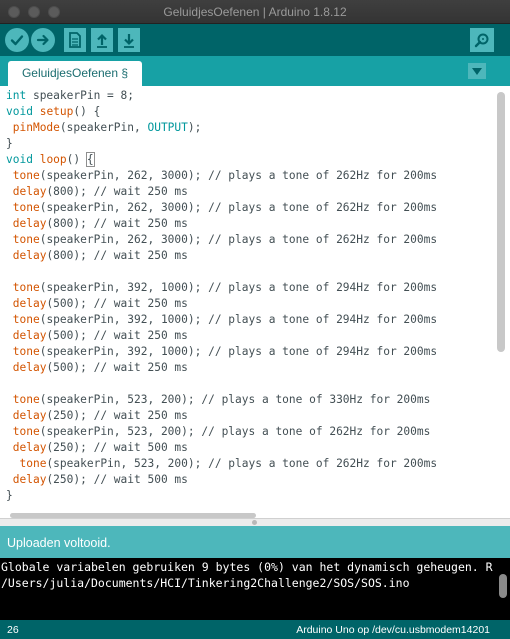 The image size is (510, 639). I want to click on pane-divider, so click(255, 522).